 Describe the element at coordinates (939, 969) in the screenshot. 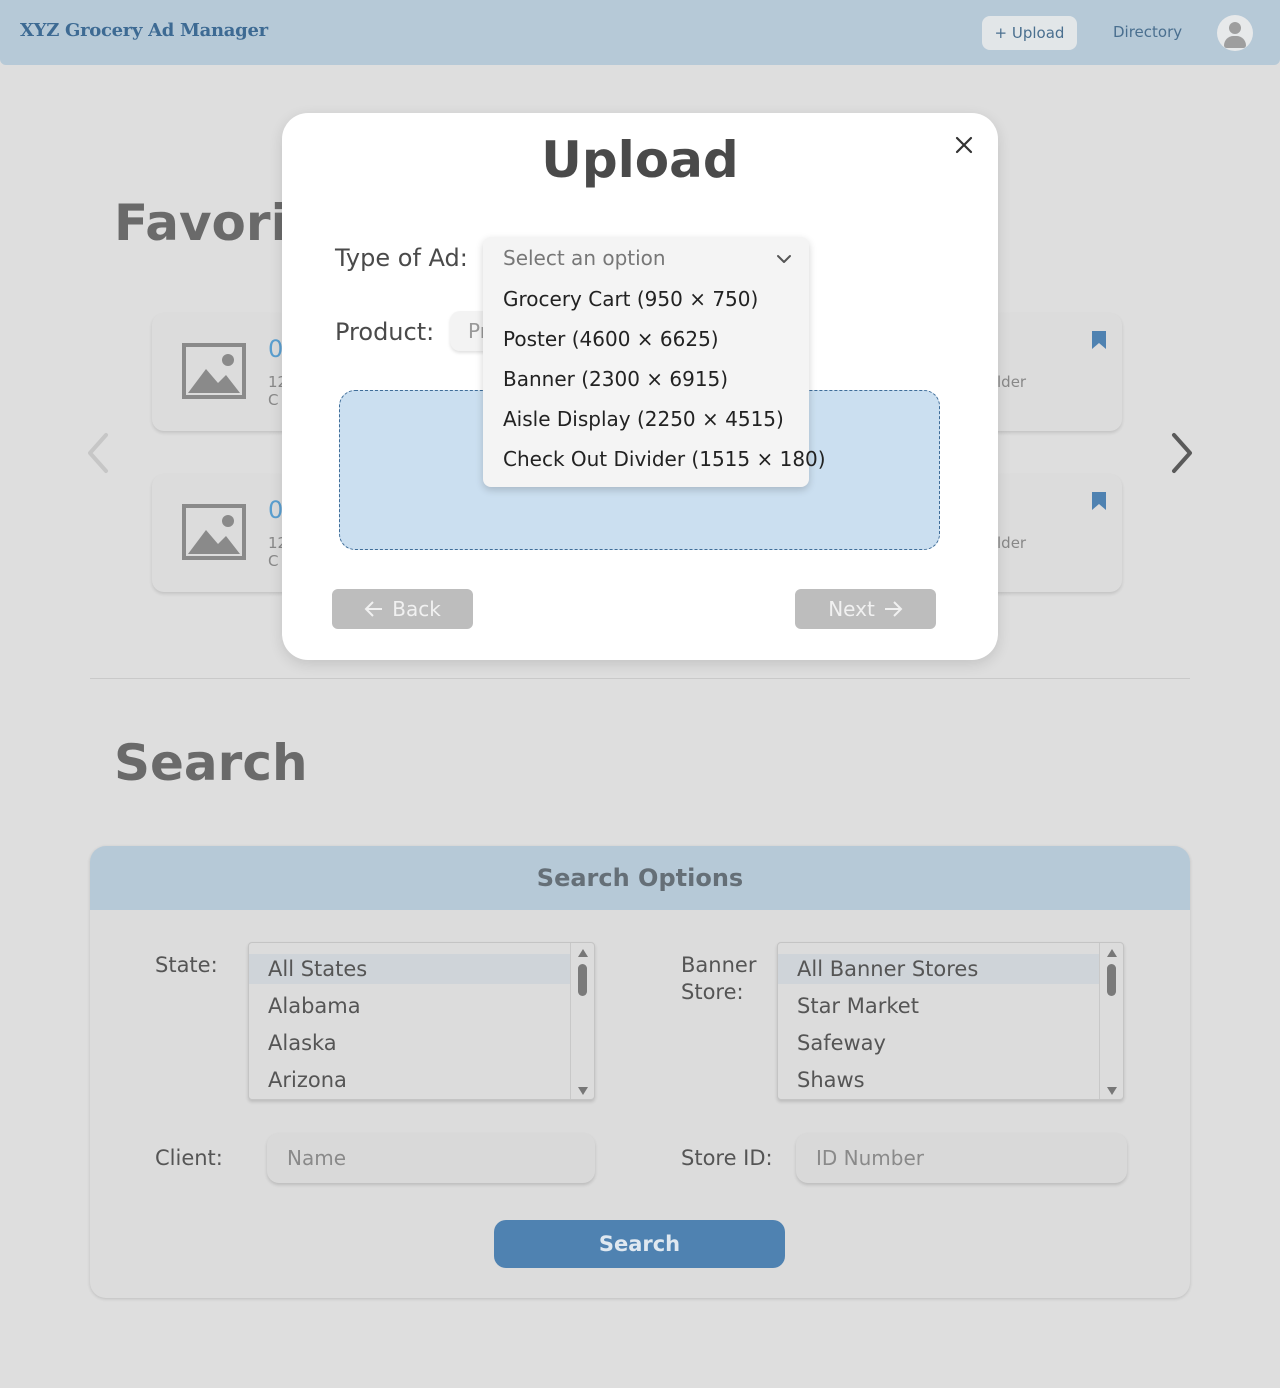

I see `banner-store-option: All Banner Stores` at that location.